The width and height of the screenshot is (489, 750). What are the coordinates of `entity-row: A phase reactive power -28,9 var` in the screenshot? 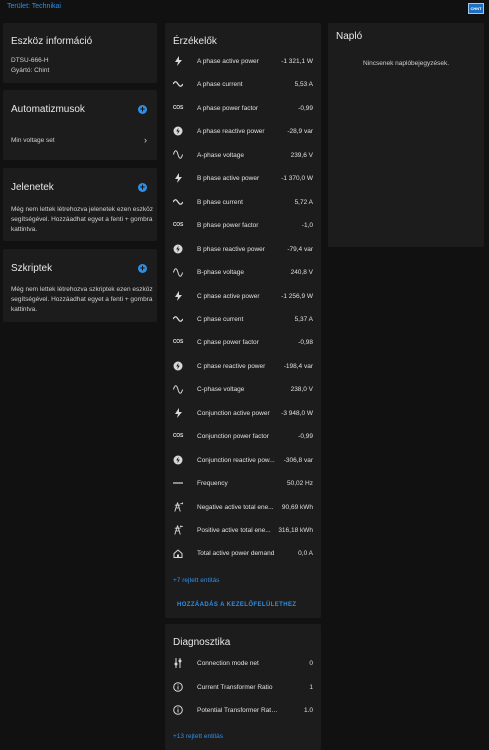 It's located at (243, 131).